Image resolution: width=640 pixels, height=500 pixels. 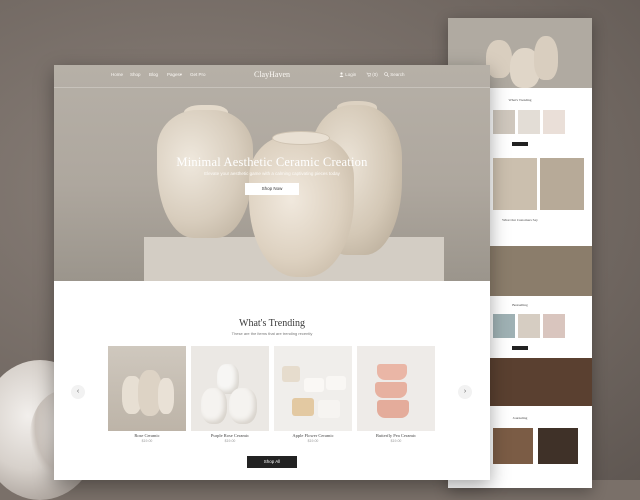 I want to click on nav-pages-label: Pages, so click(x=173, y=74).